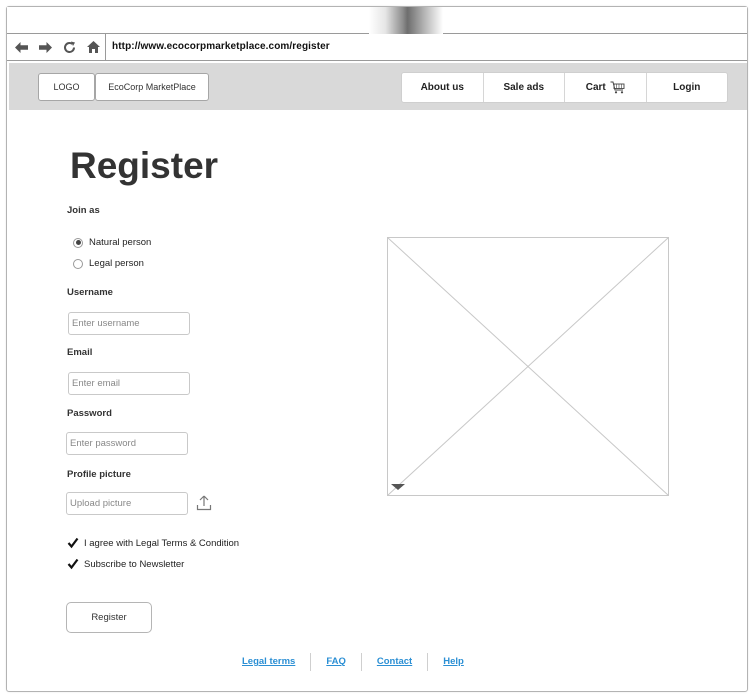 This screenshot has height=698, width=755. I want to click on main-nav: About us Sale ads Cart Login, so click(564, 87).